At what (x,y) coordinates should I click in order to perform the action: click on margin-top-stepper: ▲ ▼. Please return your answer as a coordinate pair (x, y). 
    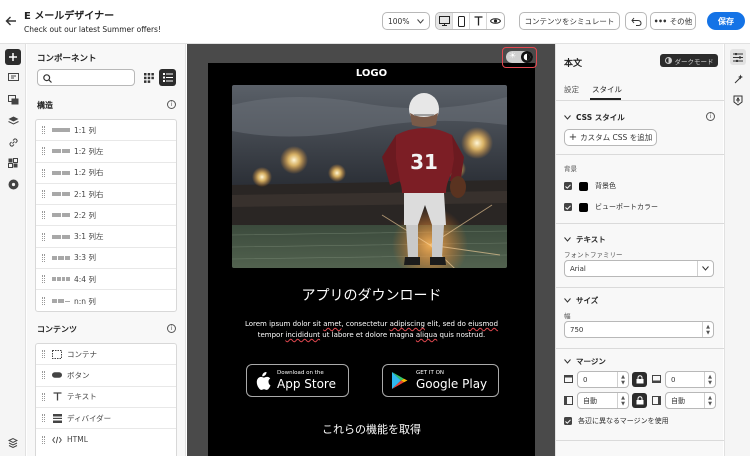
    Looking at the image, I should click on (622, 379).